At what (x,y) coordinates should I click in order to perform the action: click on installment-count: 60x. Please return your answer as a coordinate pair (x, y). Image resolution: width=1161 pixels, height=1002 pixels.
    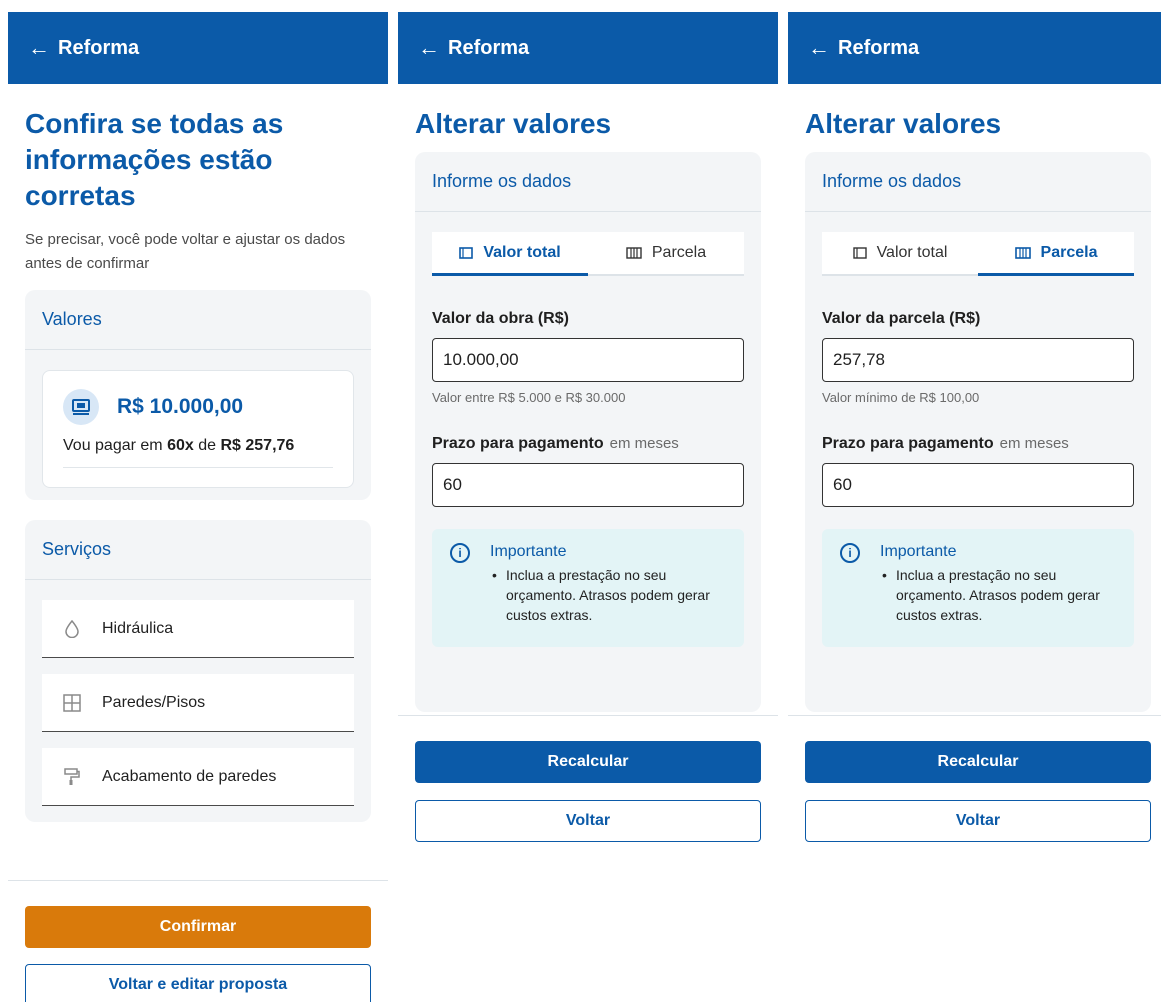
    Looking at the image, I should click on (180, 445).